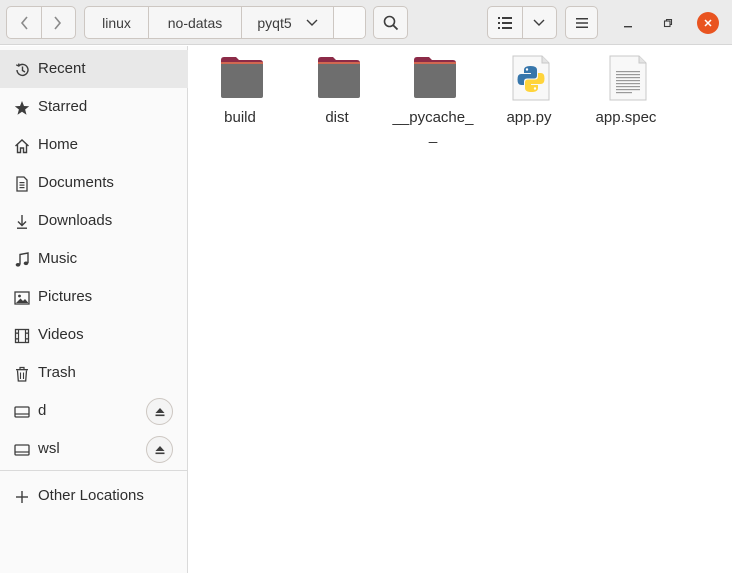 This screenshot has width=732, height=573. I want to click on path-bar: linux no-datas pyqt5, so click(225, 22).